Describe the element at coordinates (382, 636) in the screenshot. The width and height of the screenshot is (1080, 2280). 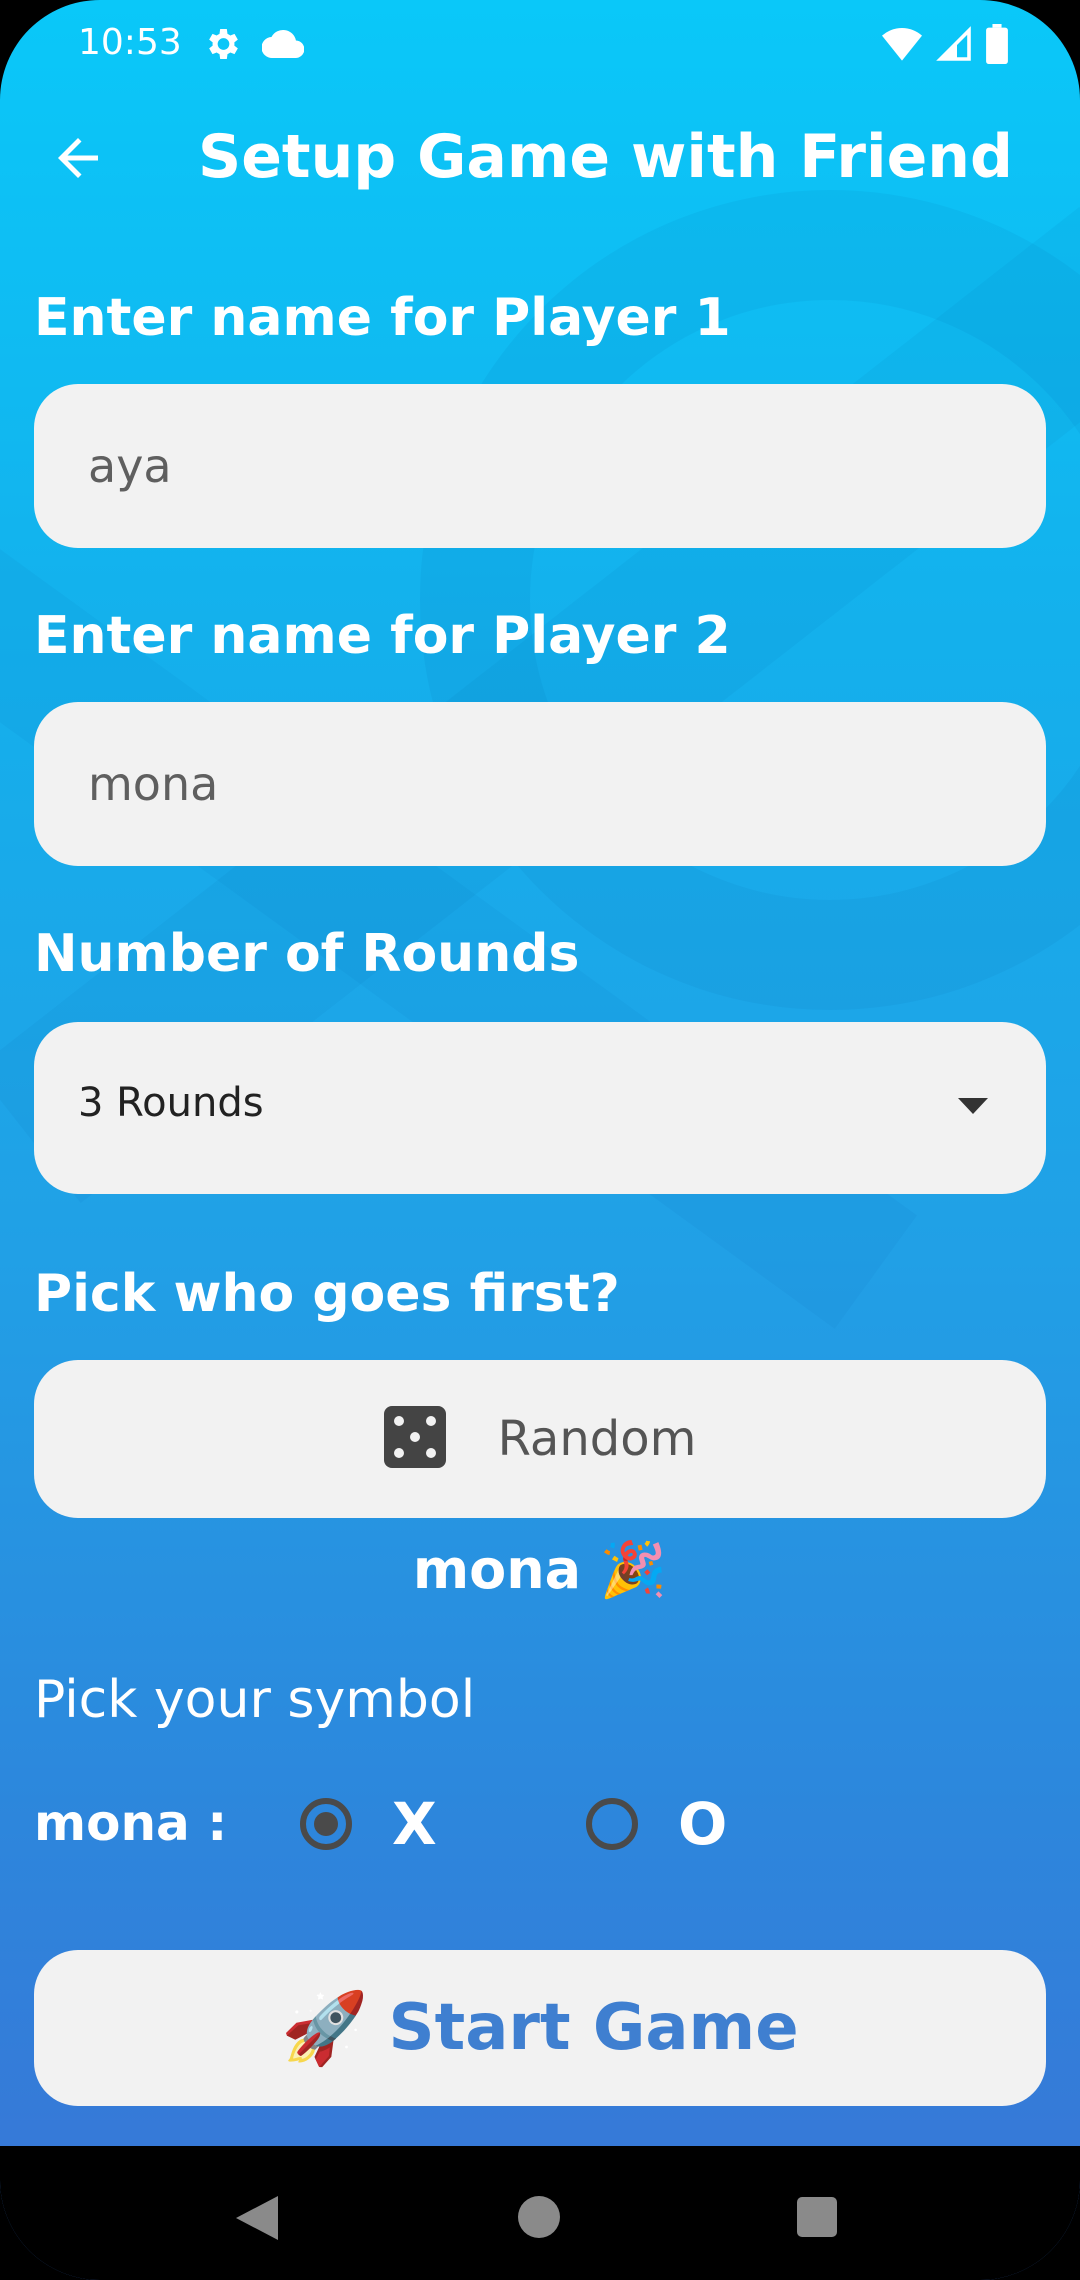
I see `player2-label: Enter name for Player 2` at that location.